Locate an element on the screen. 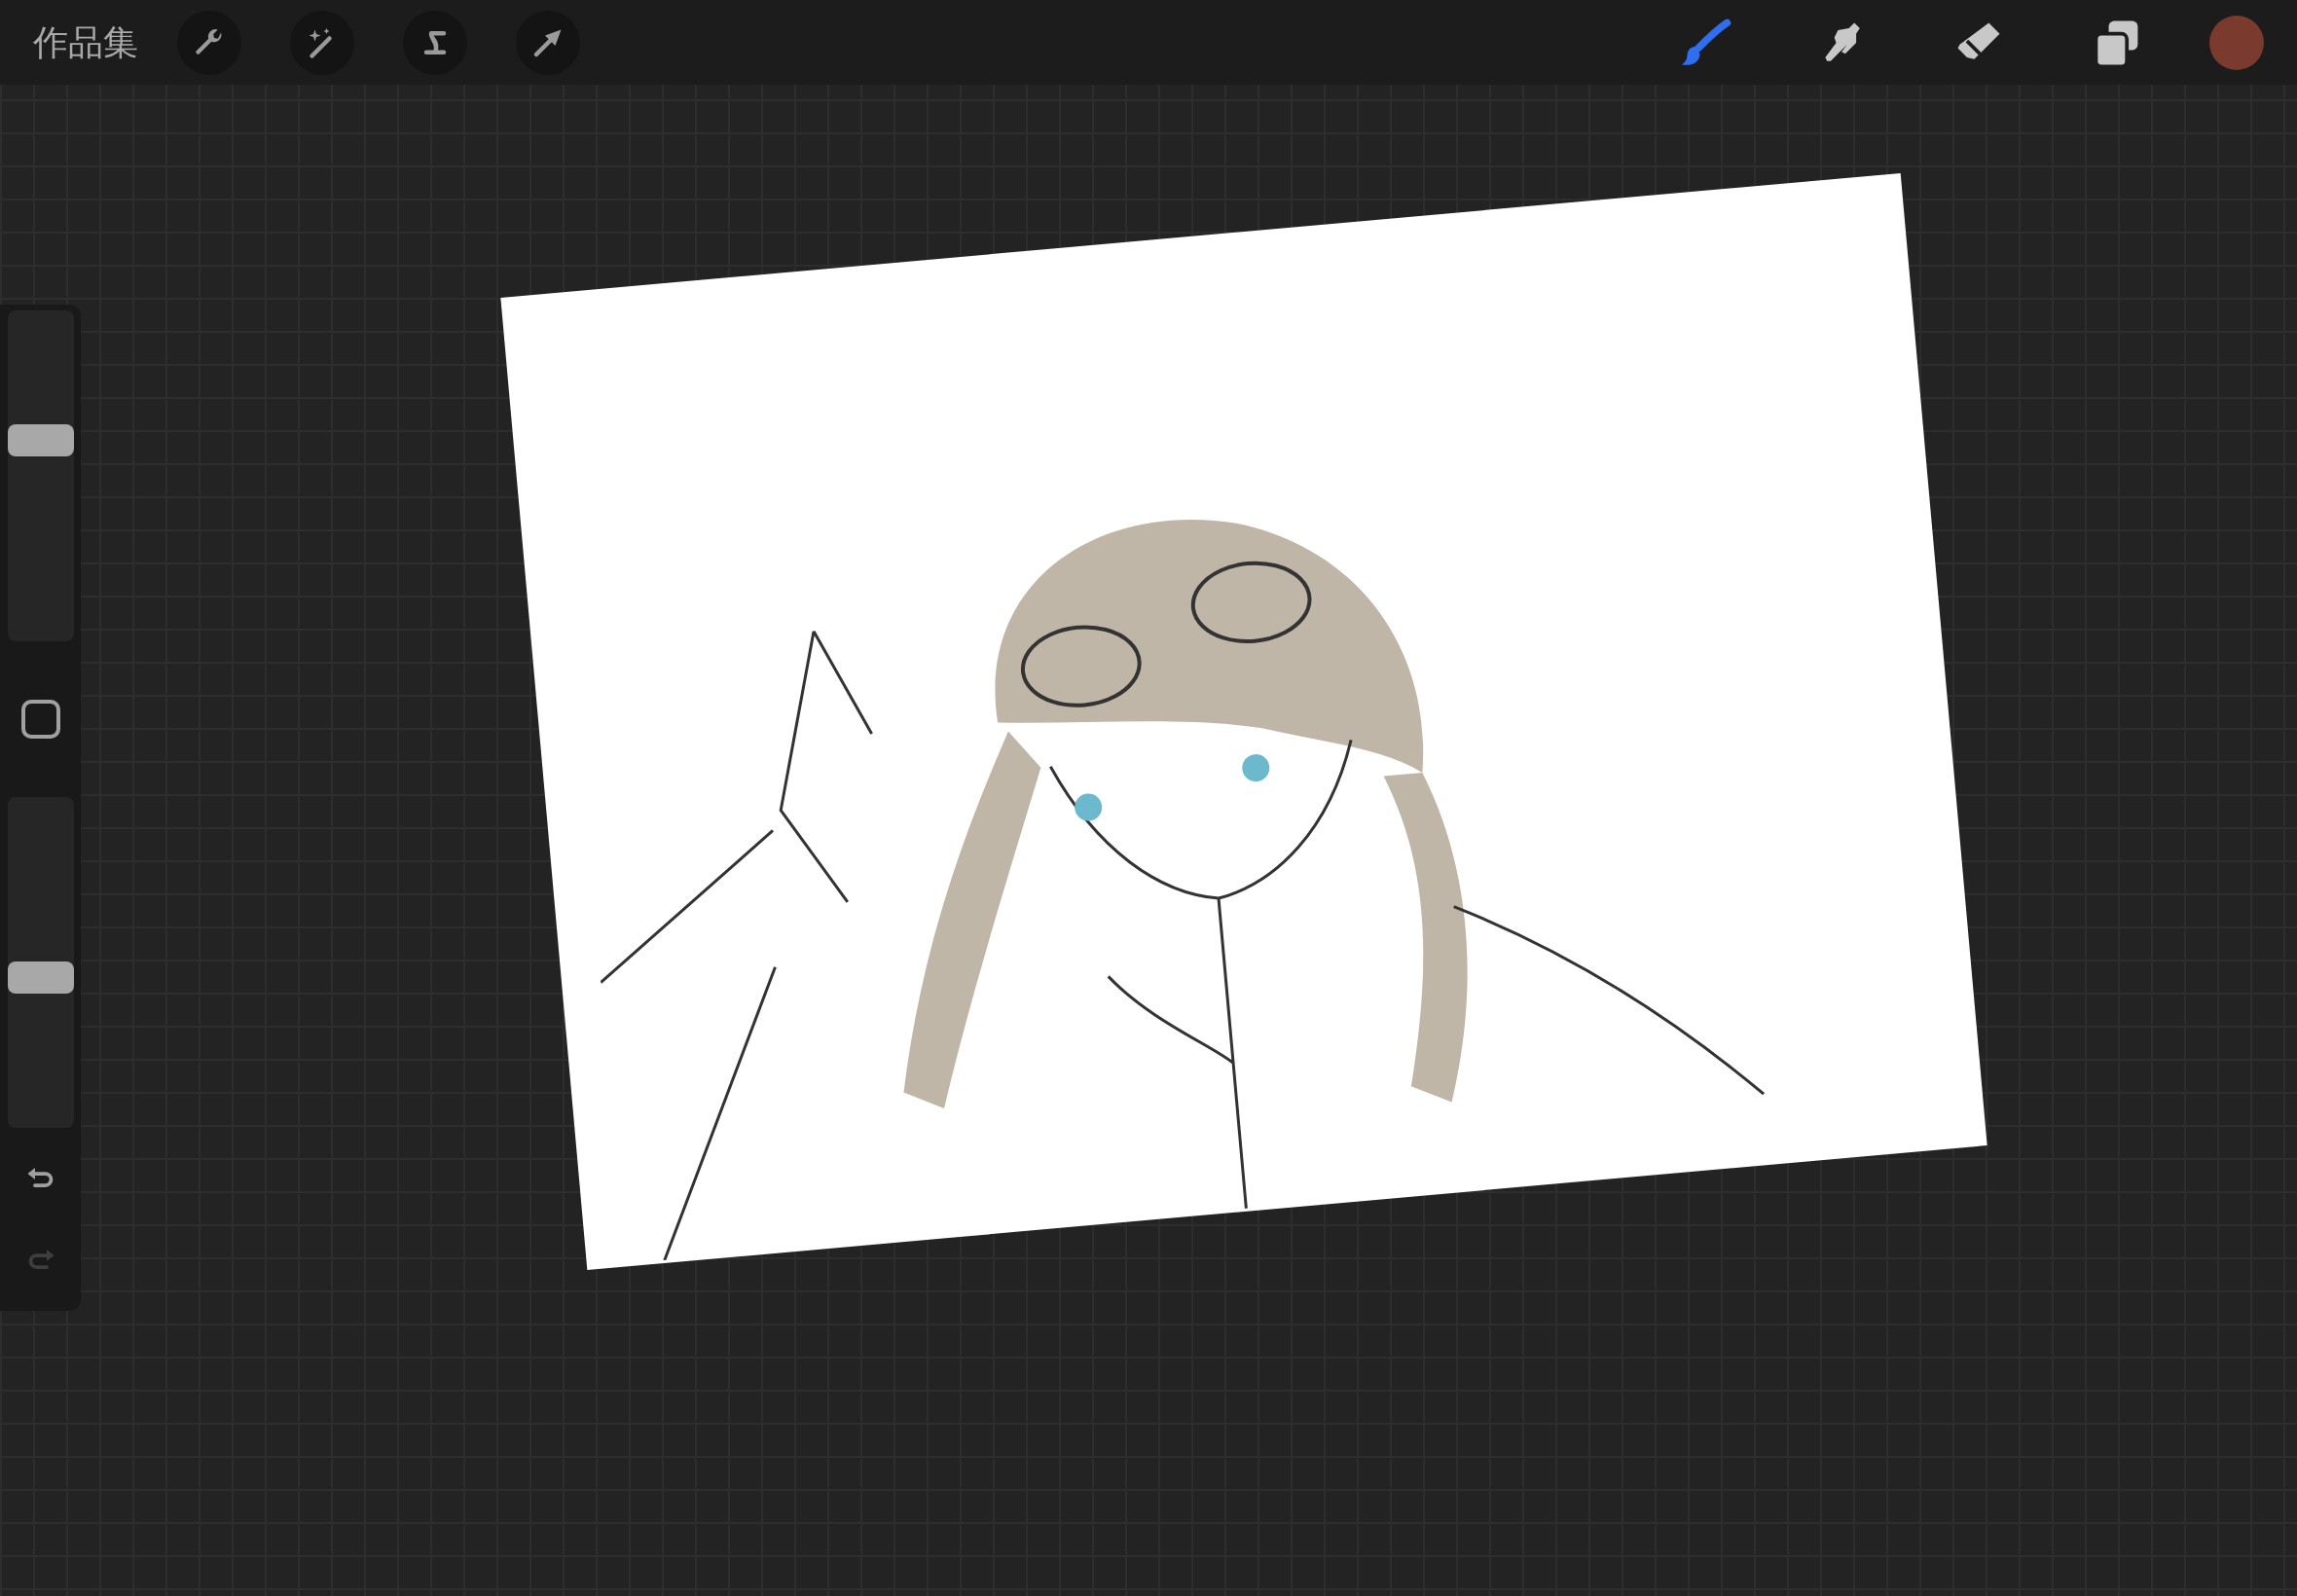 The width and height of the screenshot is (2297, 1596). gallery-link: 作品集 is located at coordinates (85, 42).